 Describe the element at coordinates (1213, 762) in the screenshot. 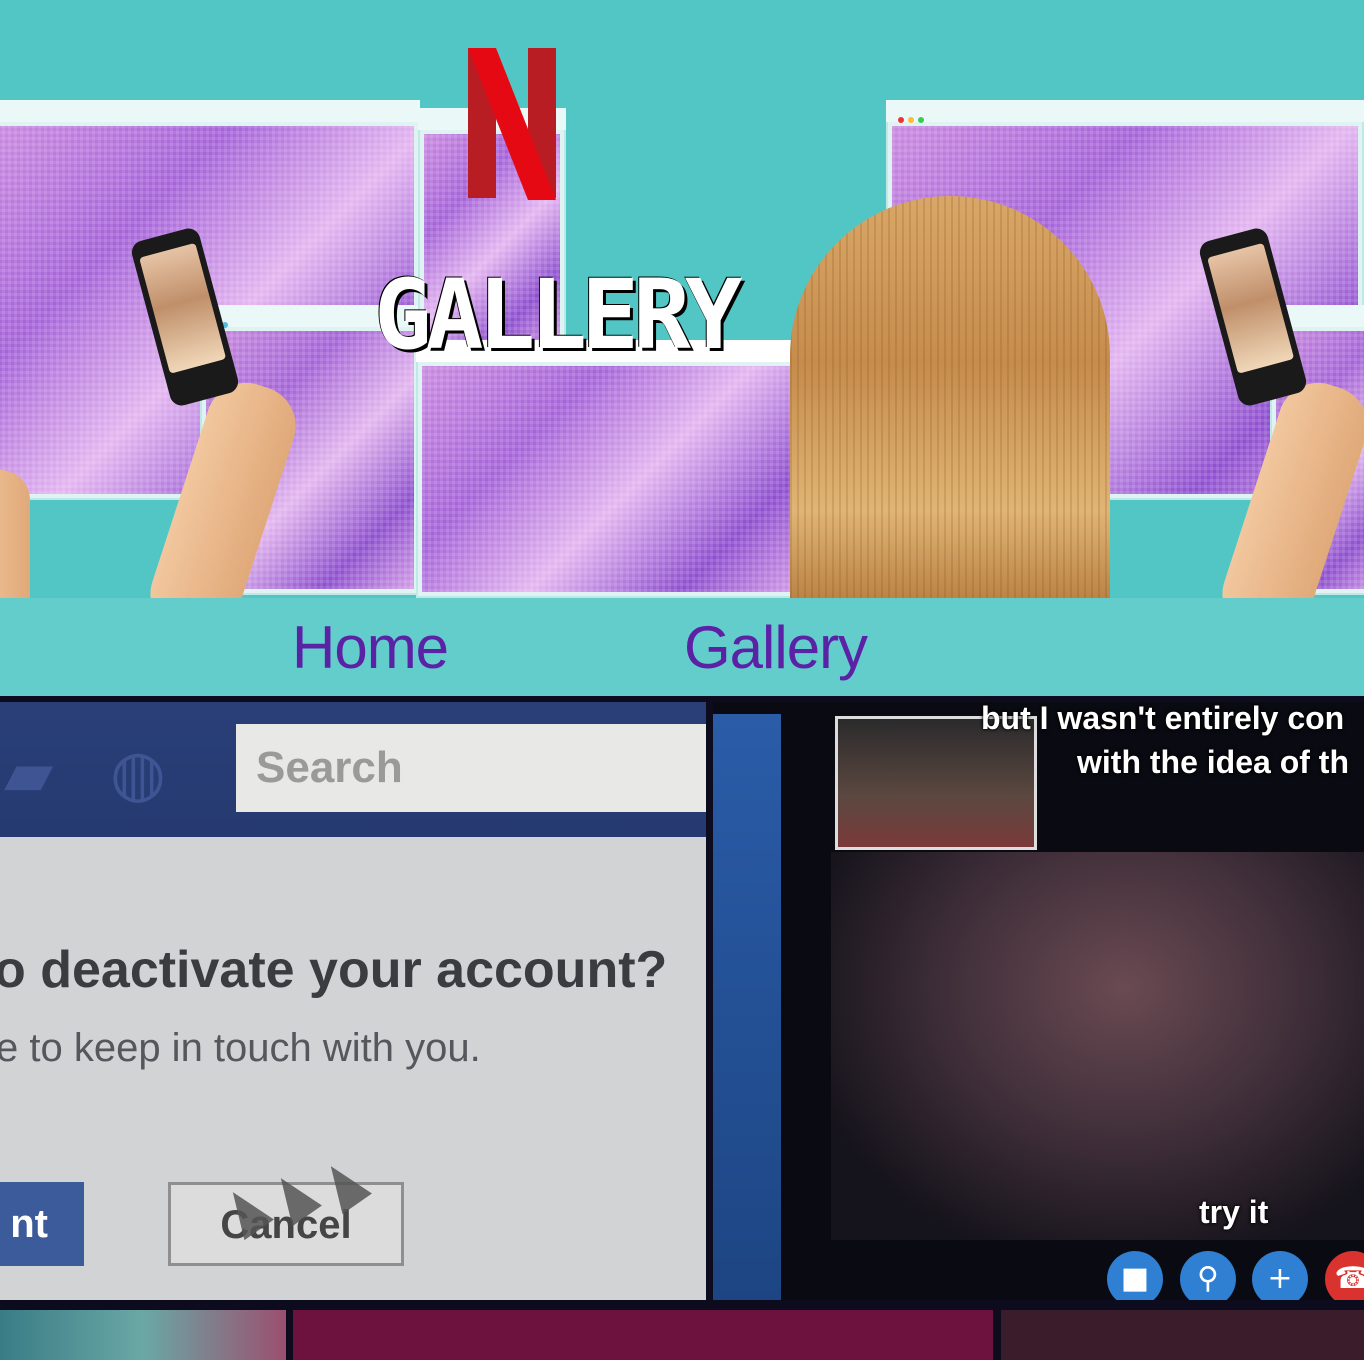

I see `subtitle-line-2: with the idea of th` at that location.